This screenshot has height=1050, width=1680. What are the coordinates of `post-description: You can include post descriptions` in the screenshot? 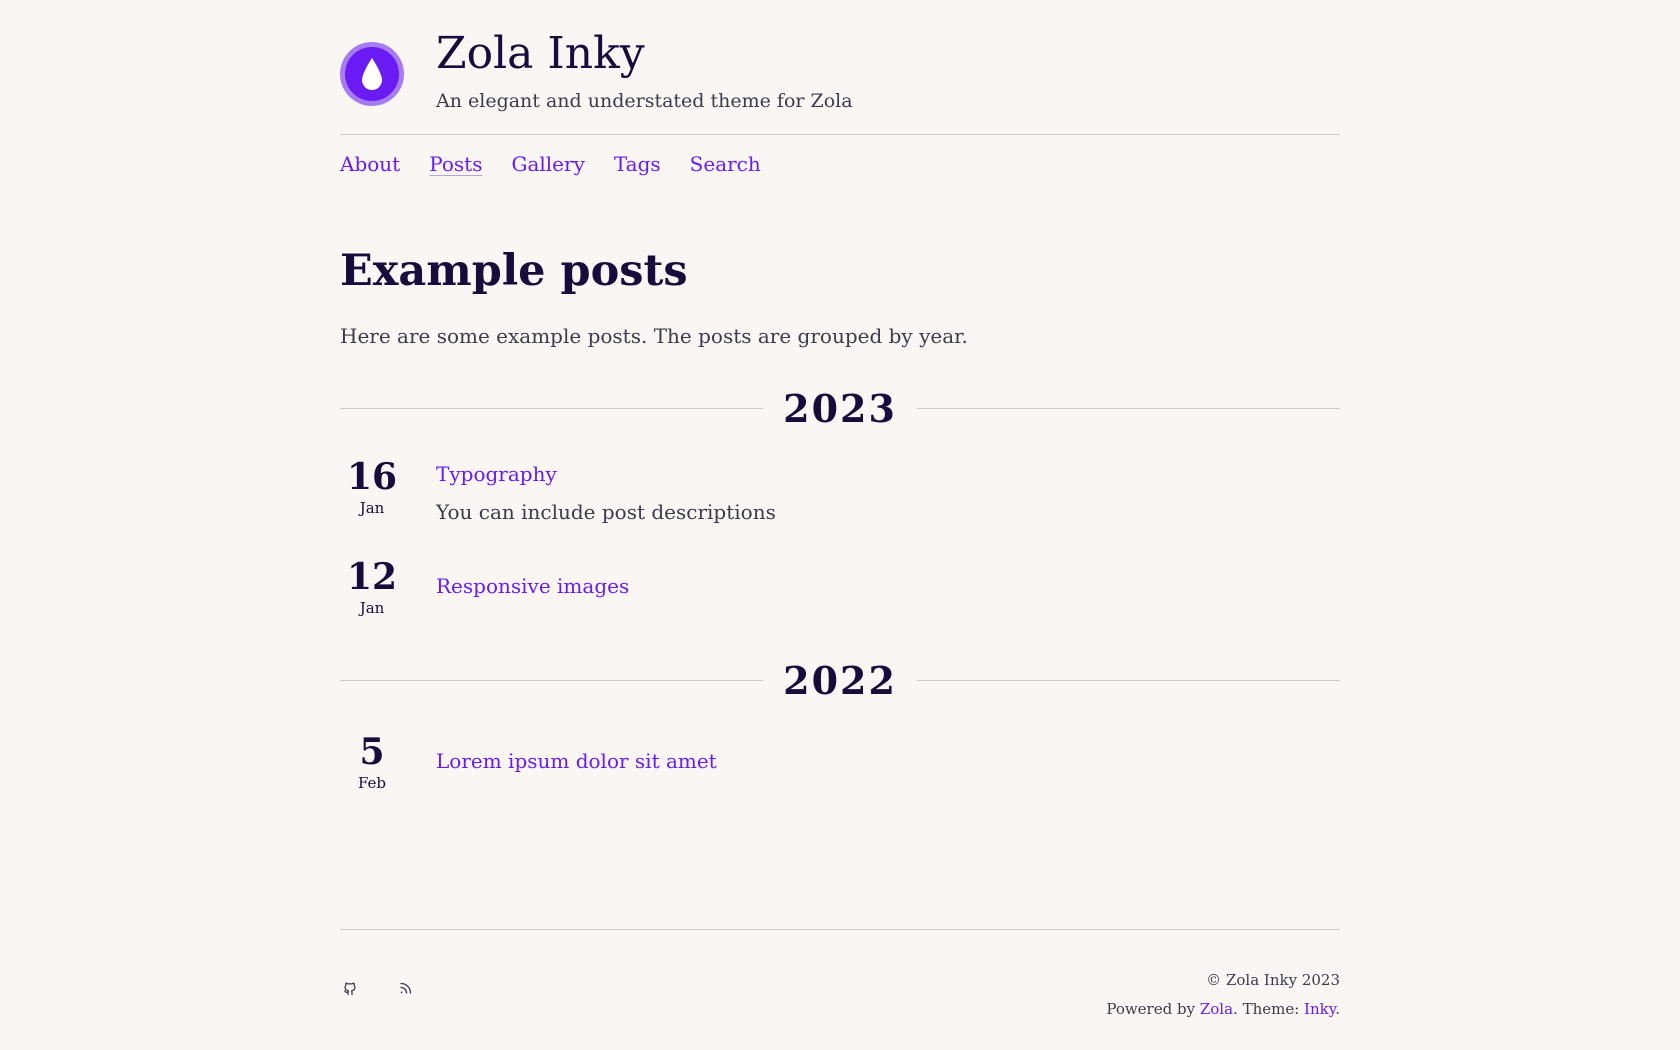 It's located at (606, 512).